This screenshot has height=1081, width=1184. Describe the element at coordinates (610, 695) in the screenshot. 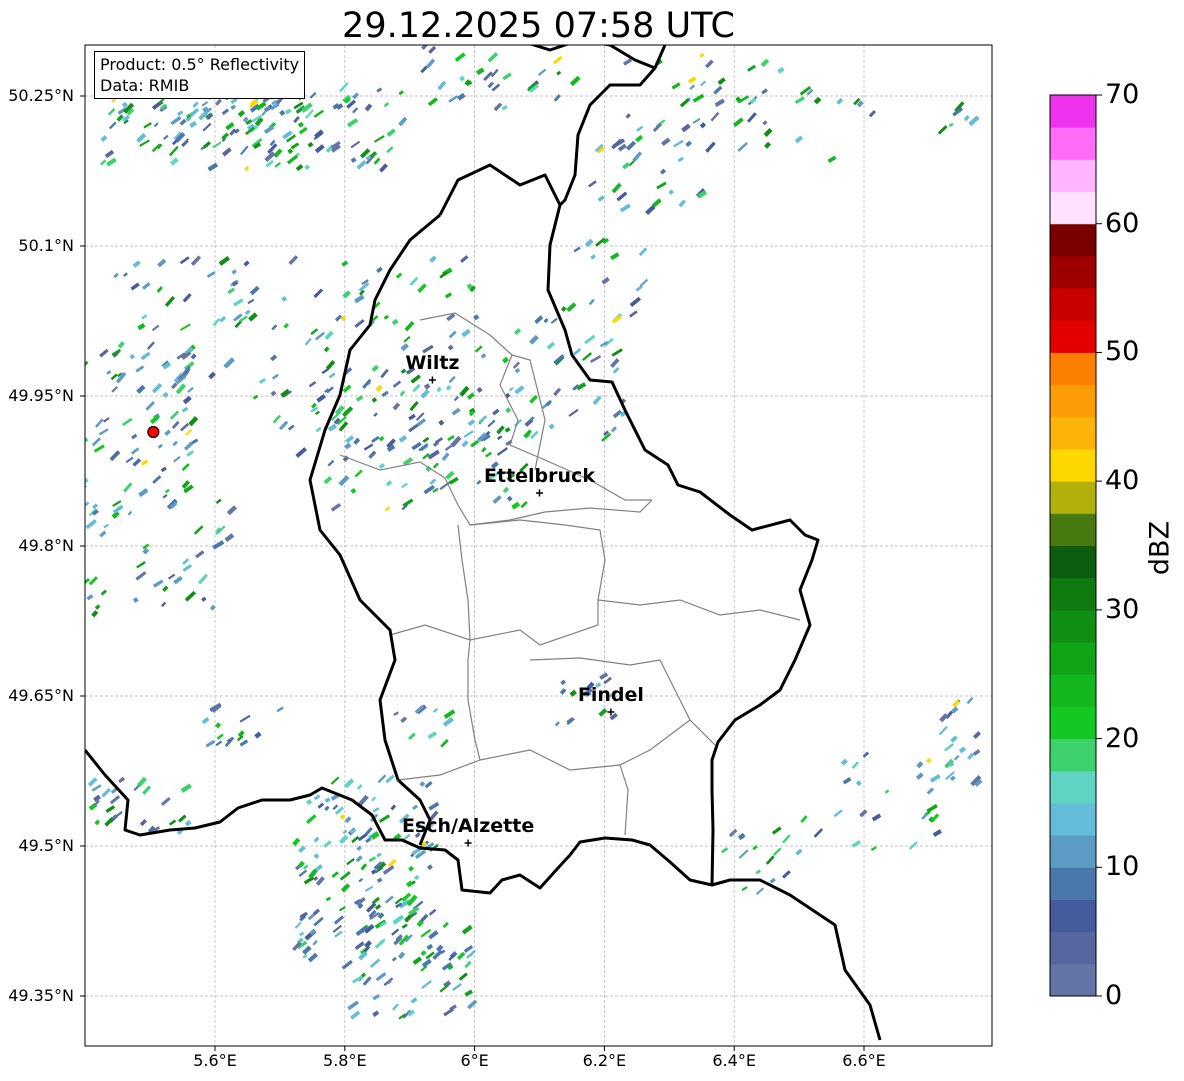

I see `city-label-findel: Findel` at that location.